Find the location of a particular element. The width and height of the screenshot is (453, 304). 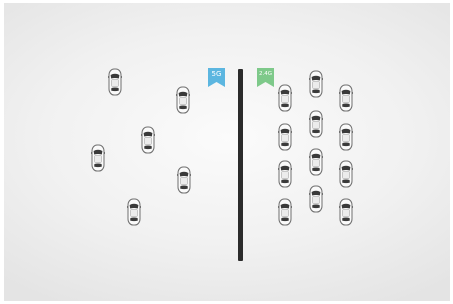

band-24g-label: 2.4G is located at coordinates (265, 74).